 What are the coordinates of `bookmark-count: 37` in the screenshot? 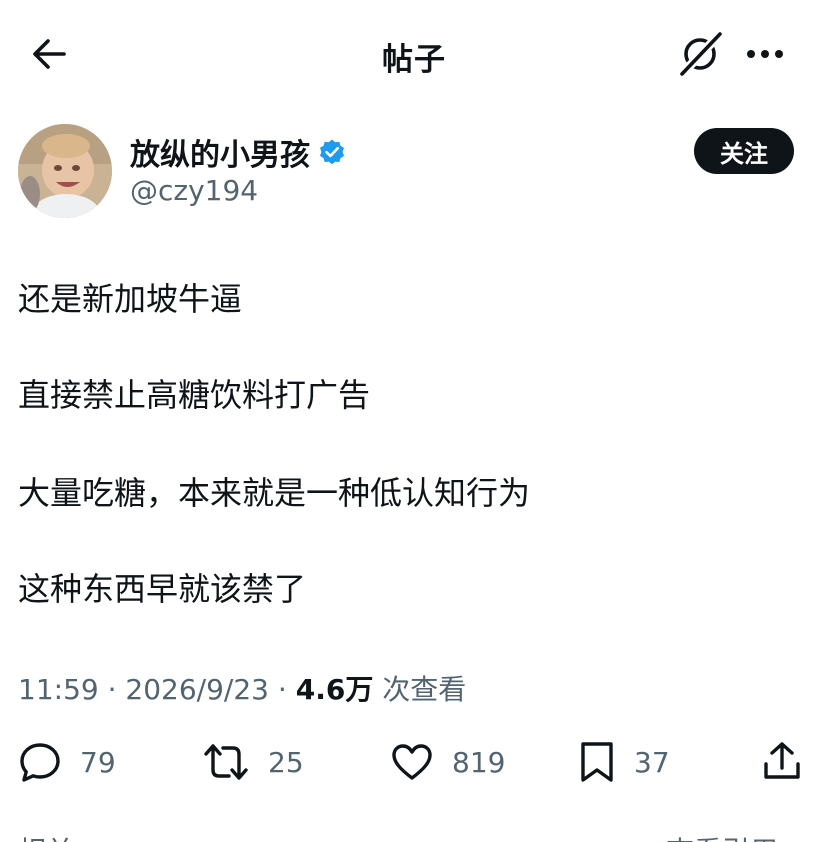 It's located at (652, 762).